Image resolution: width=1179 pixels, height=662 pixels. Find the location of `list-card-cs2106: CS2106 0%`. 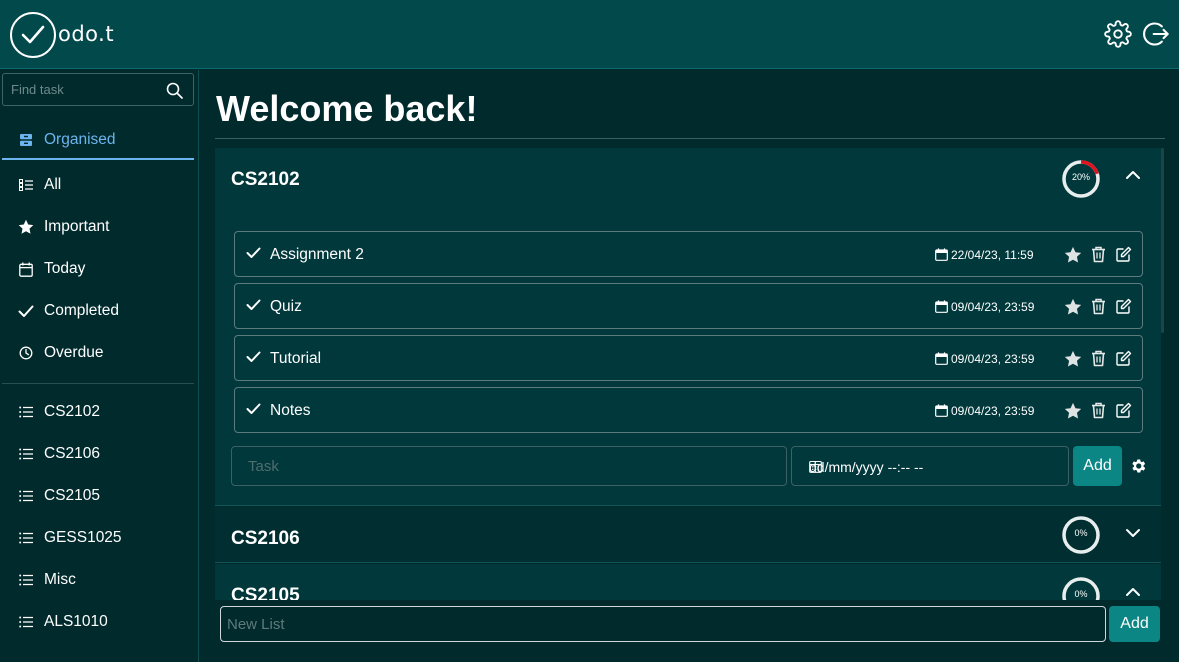

list-card-cs2106: CS2106 0% is located at coordinates (688, 535).